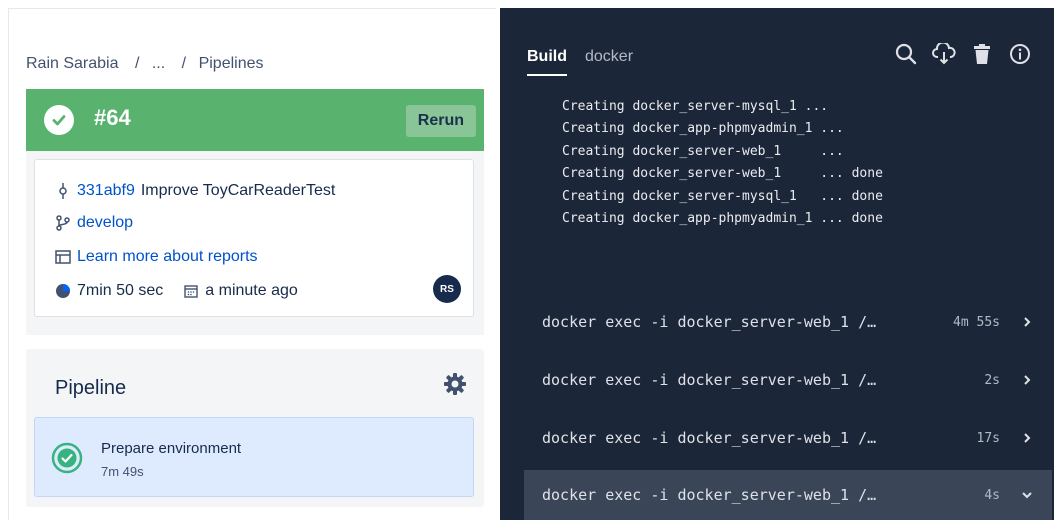 The width and height of the screenshot is (1054, 520). What do you see at coordinates (91, 388) in the screenshot?
I see `pipeline-title: Pipeline` at bounding box center [91, 388].